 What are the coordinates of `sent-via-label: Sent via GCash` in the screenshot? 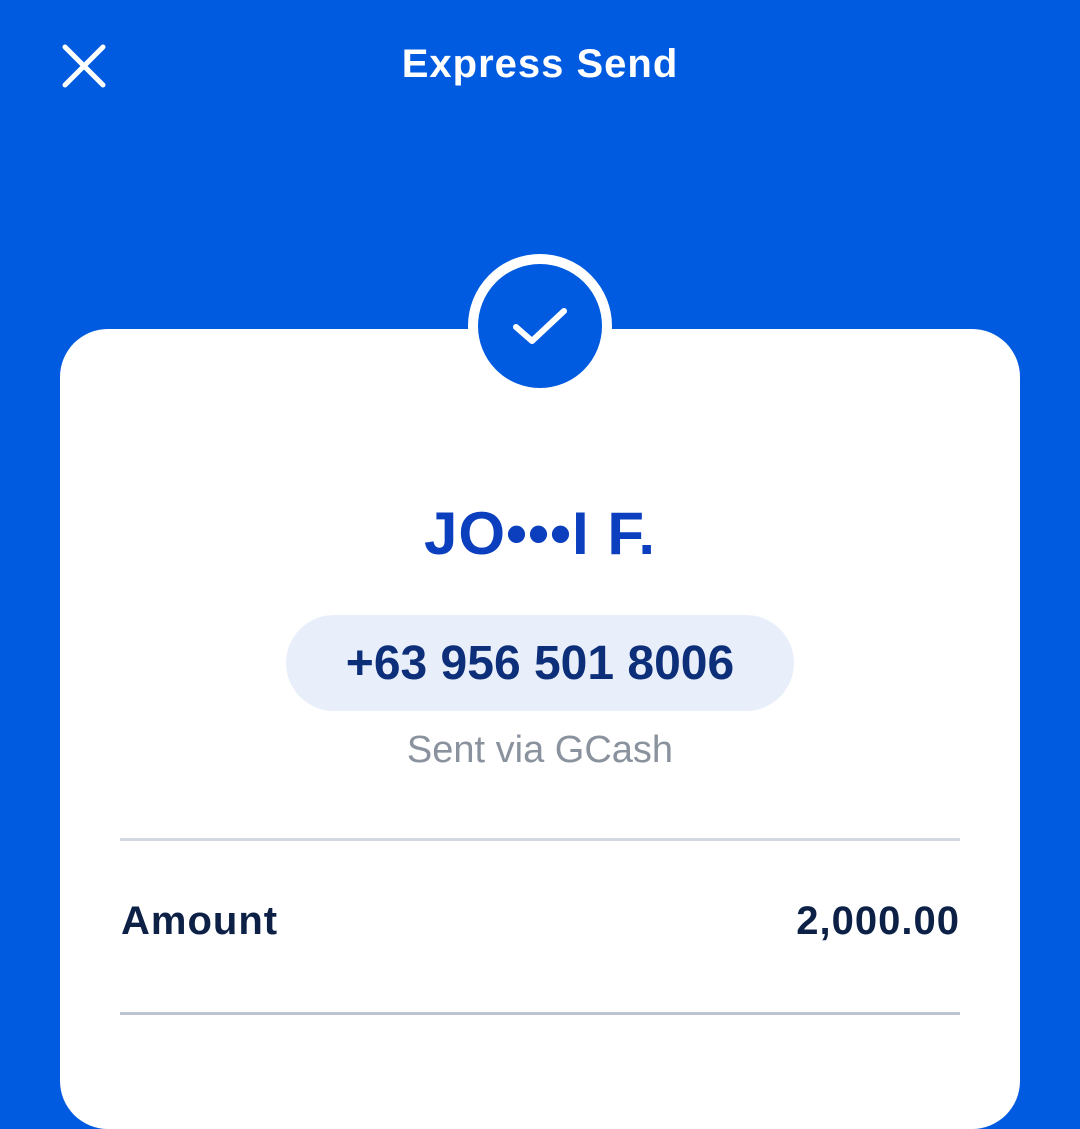 It's located at (540, 750).